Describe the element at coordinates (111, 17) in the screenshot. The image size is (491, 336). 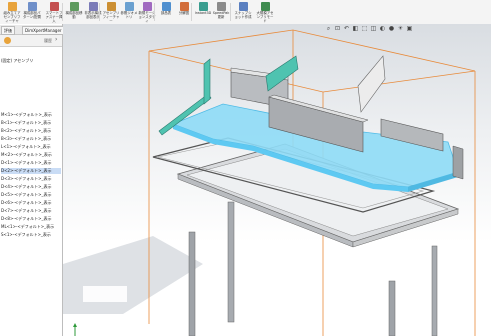
I see `ribbon-button-label: アセンブリ フィーチャー` at that location.